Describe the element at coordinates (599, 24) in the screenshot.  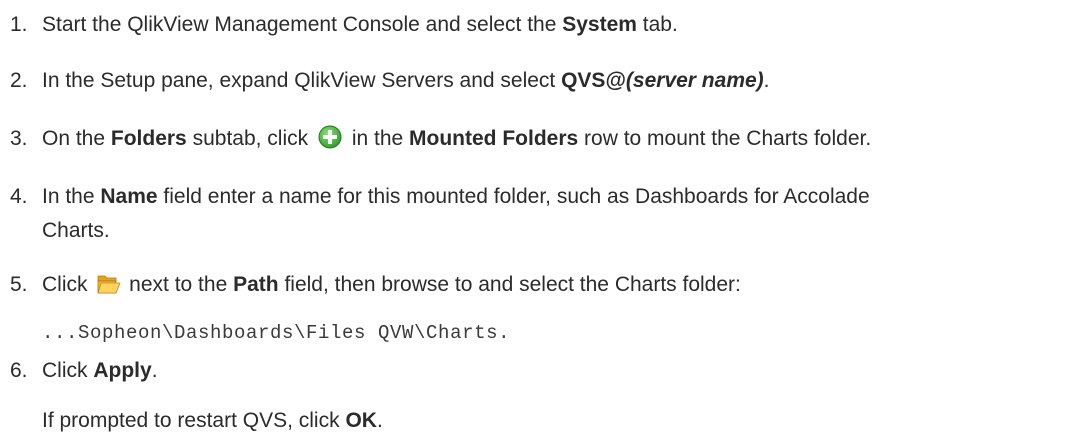
I see `system-tab-label: System` at that location.